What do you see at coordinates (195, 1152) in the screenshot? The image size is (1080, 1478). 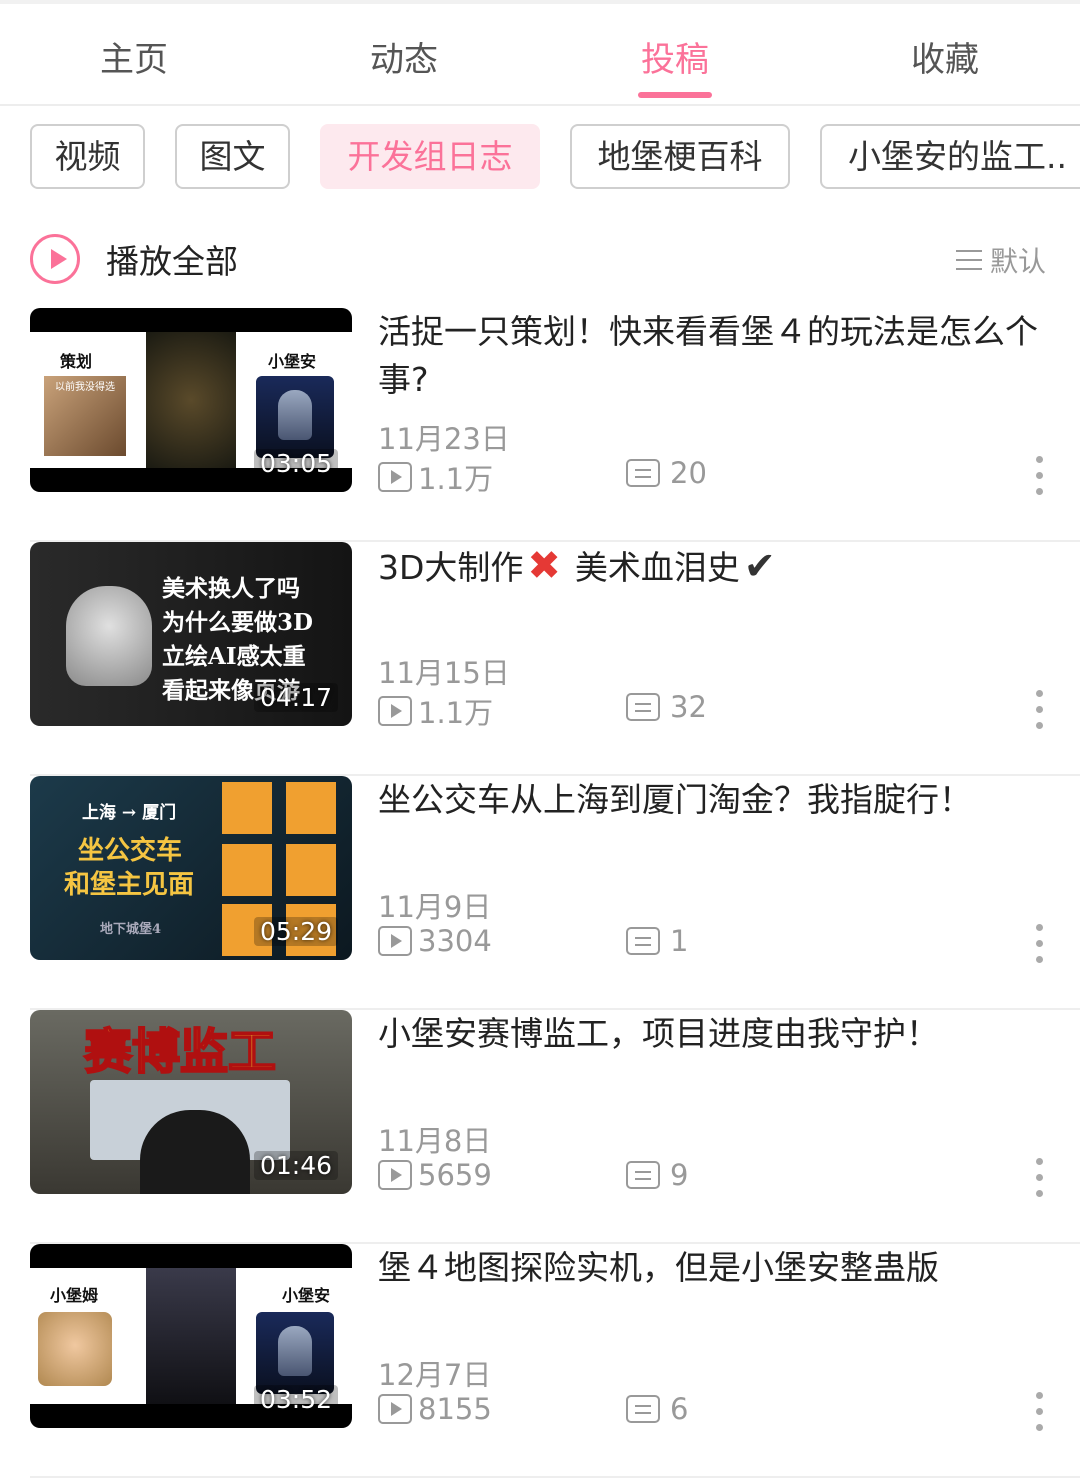 I see `person-silhouette` at bounding box center [195, 1152].